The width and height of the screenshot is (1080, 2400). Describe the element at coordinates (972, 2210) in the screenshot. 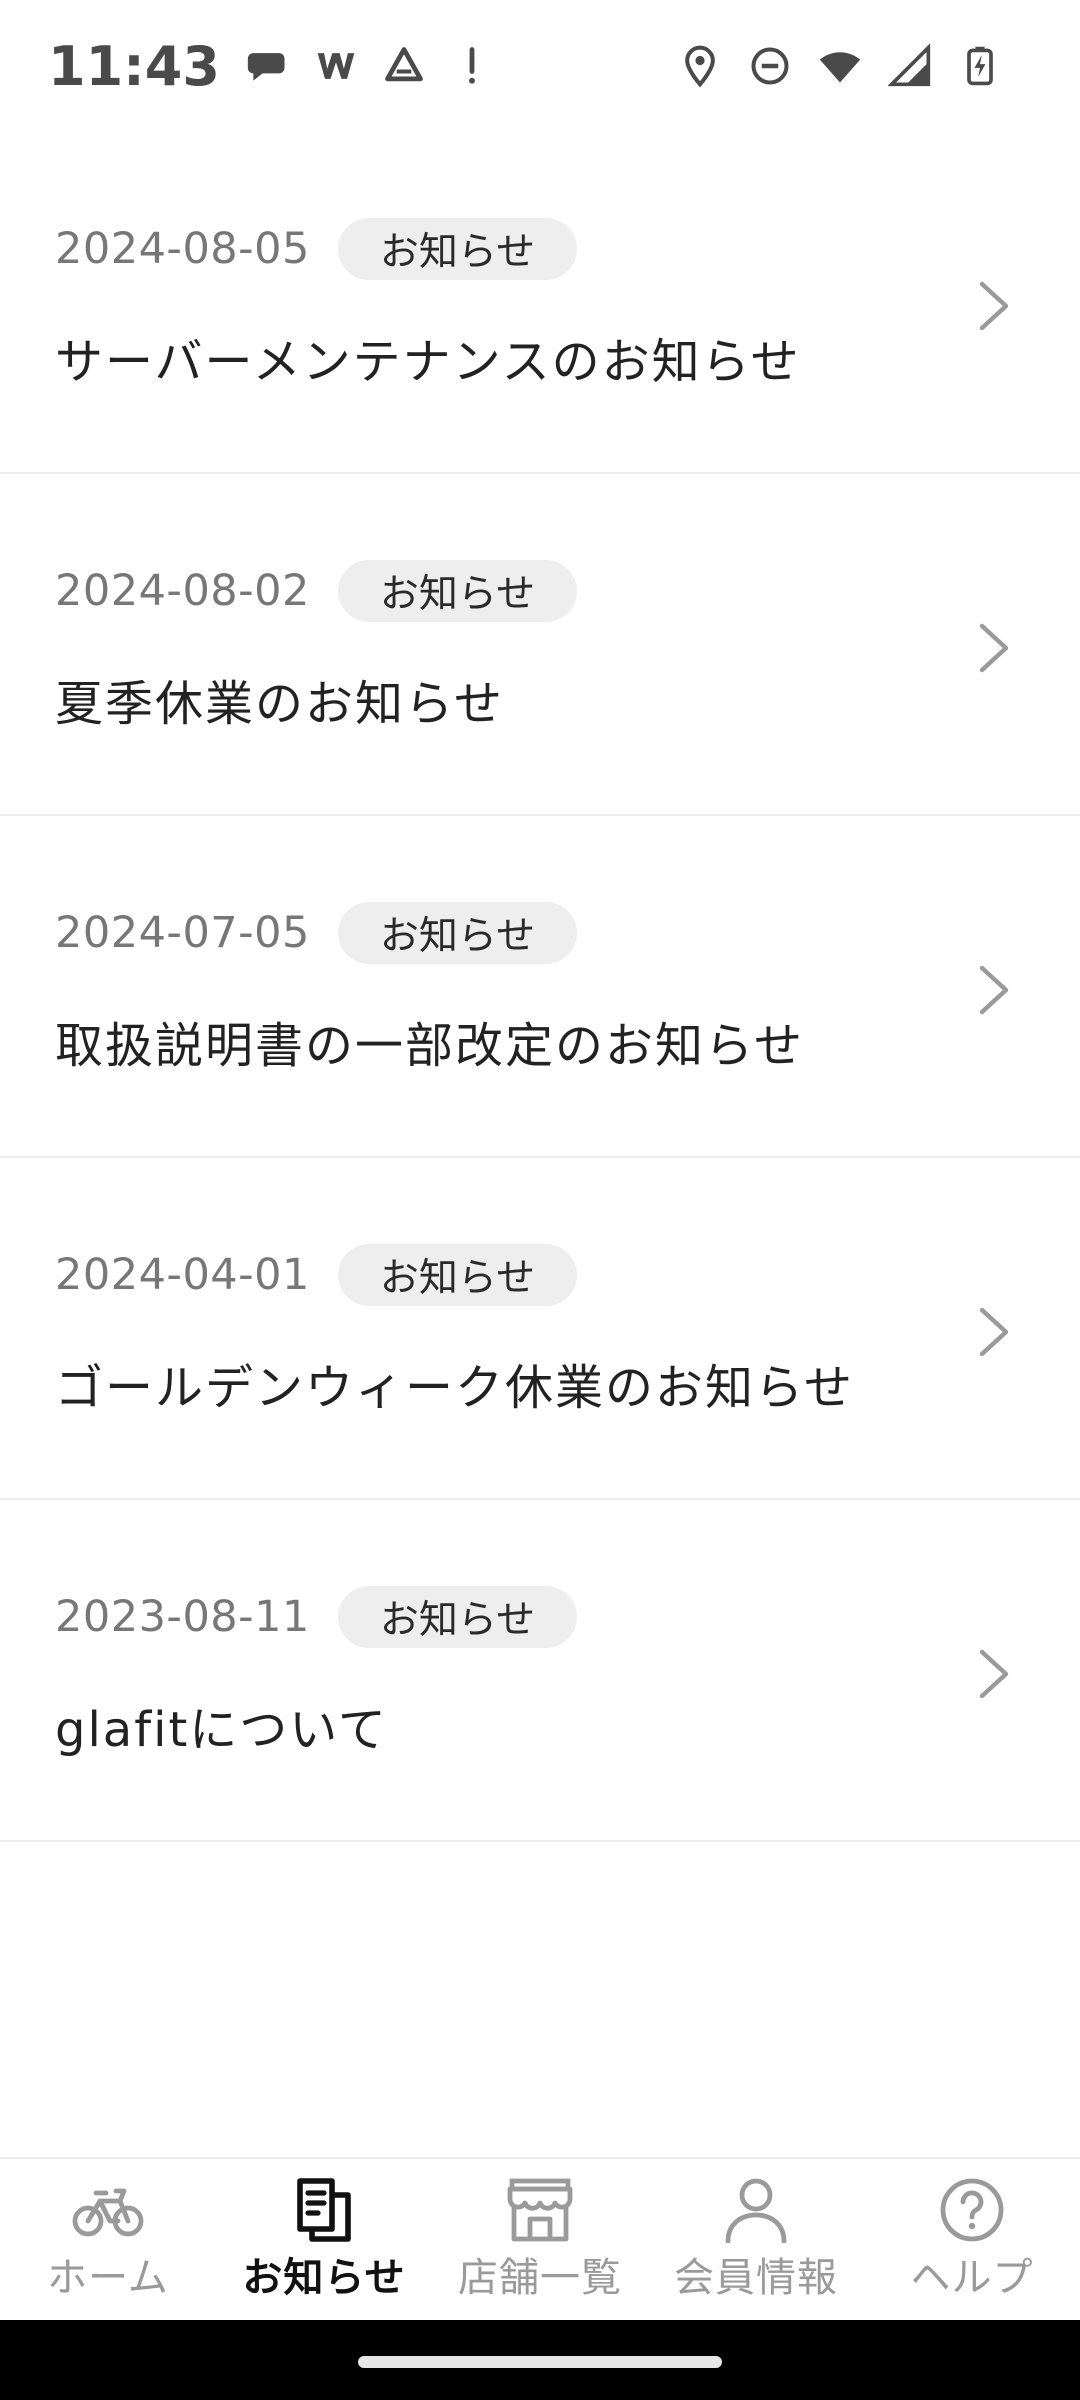

I see `help-icon` at that location.